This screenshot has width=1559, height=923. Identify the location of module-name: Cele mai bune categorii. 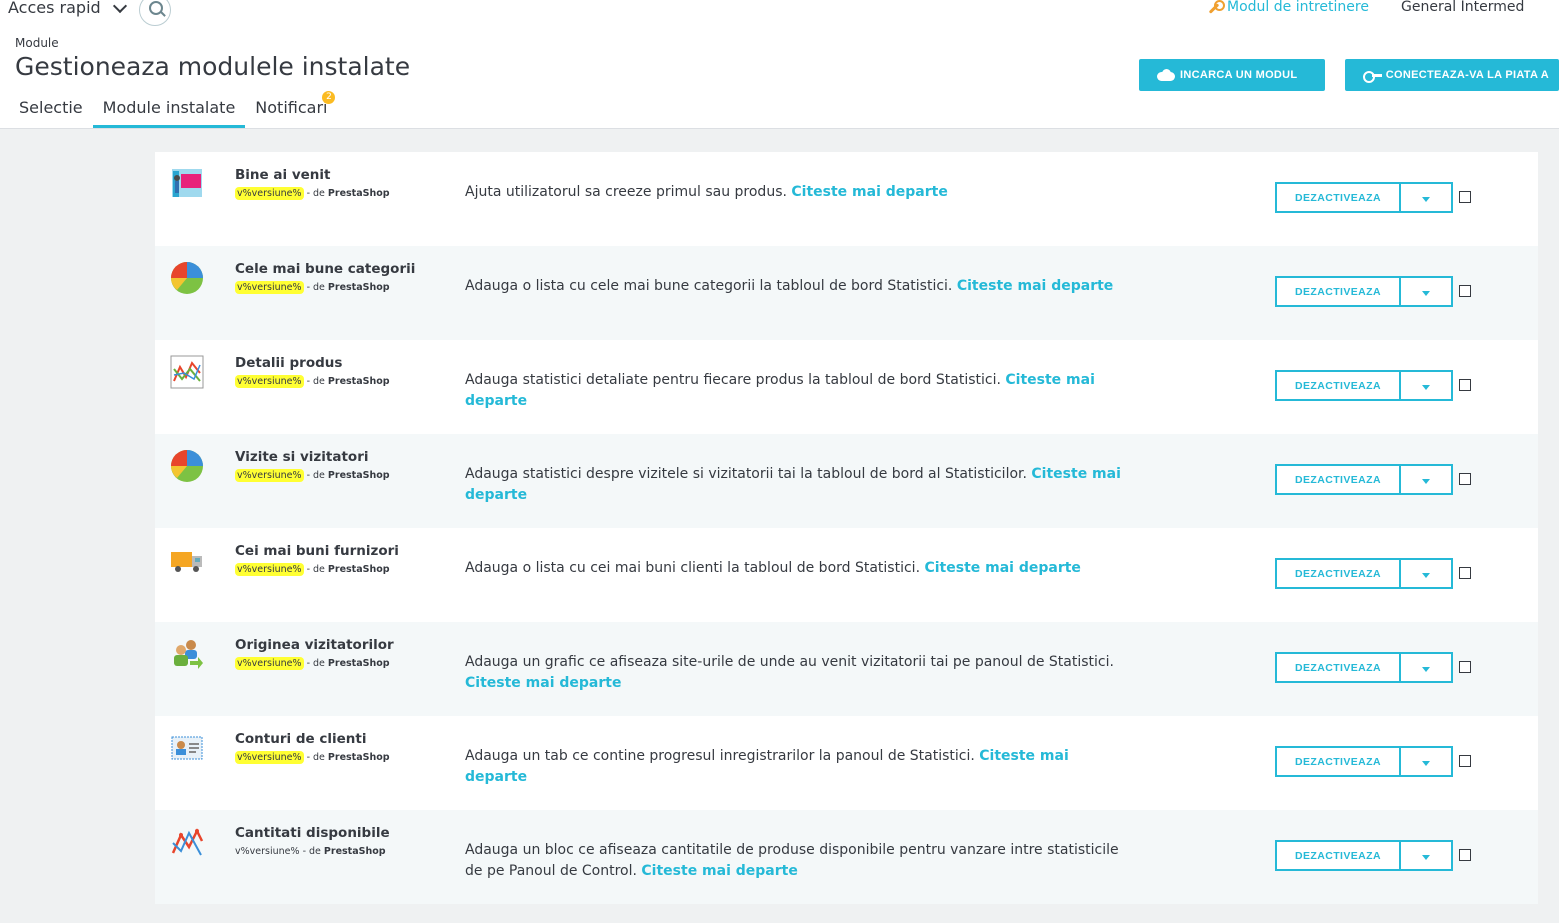
(325, 269).